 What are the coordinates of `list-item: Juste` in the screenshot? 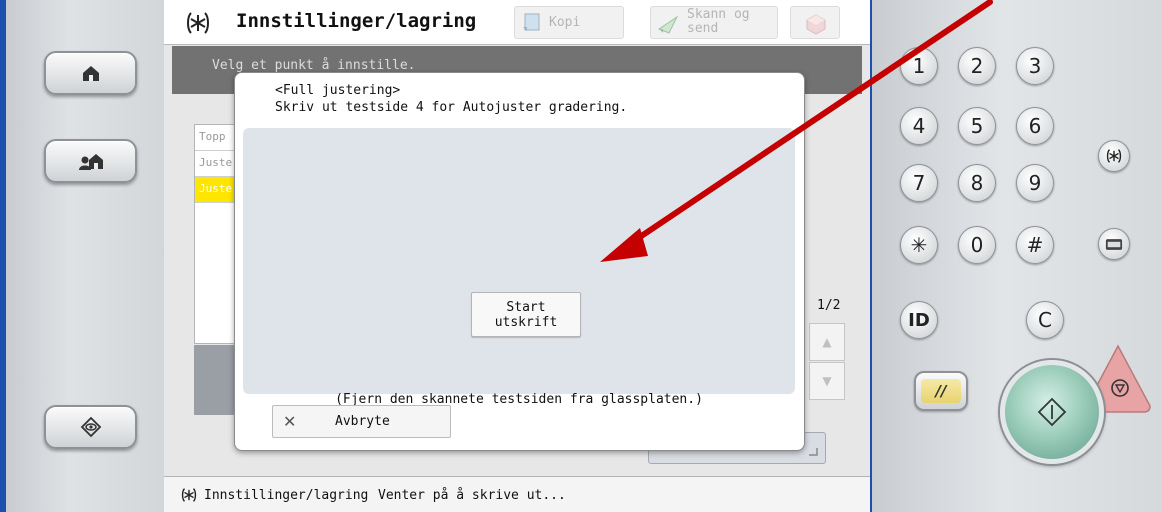 It's located at (216, 164).